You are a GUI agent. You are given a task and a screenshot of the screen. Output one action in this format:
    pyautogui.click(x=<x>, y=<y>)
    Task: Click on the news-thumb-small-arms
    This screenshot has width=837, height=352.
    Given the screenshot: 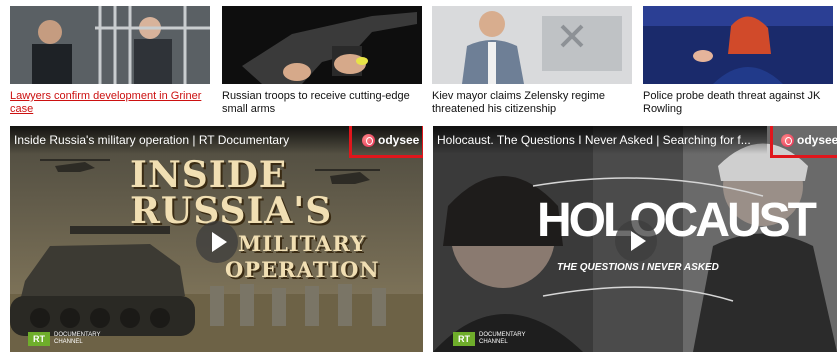 What is the action you would take?
    pyautogui.click(x=322, y=45)
    